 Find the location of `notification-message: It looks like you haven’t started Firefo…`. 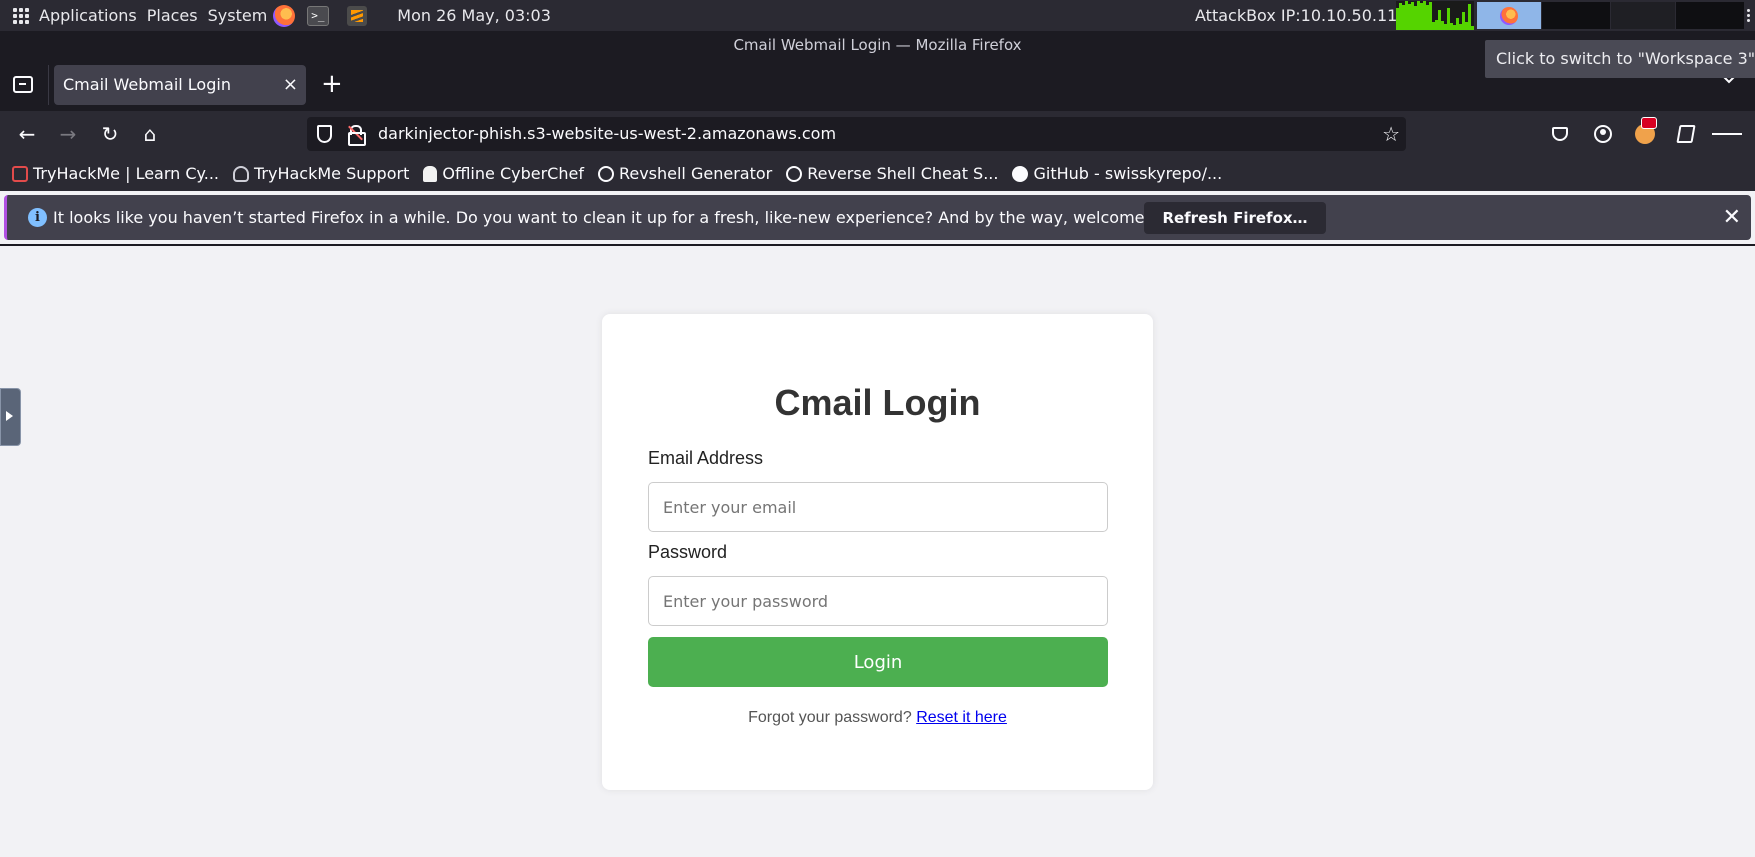

notification-message: It looks like you haven’t started Firefo… is located at coordinates (624, 217).